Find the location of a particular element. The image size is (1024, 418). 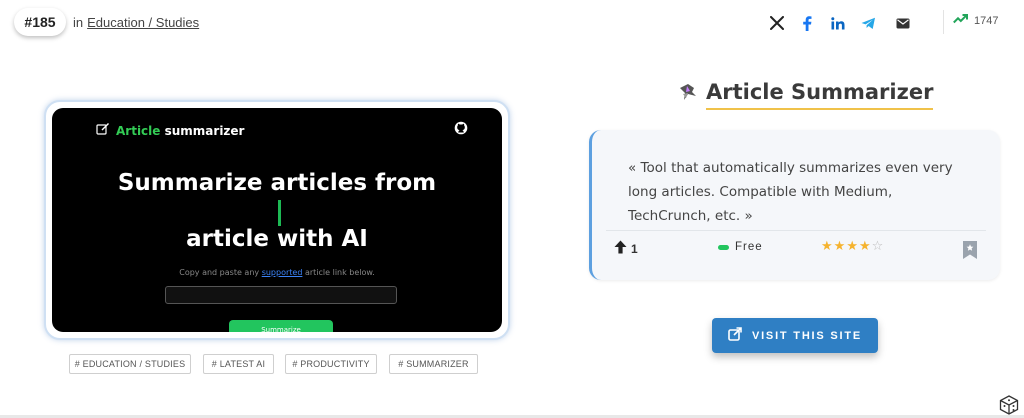

tag-latest-ai: # LATEST AI is located at coordinates (238, 364).